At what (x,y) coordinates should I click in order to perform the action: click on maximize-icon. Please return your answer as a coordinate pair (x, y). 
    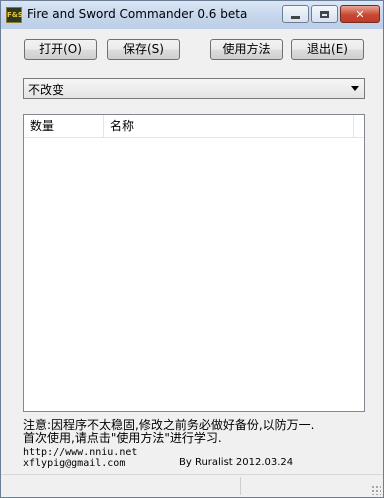
    Looking at the image, I should click on (324, 14).